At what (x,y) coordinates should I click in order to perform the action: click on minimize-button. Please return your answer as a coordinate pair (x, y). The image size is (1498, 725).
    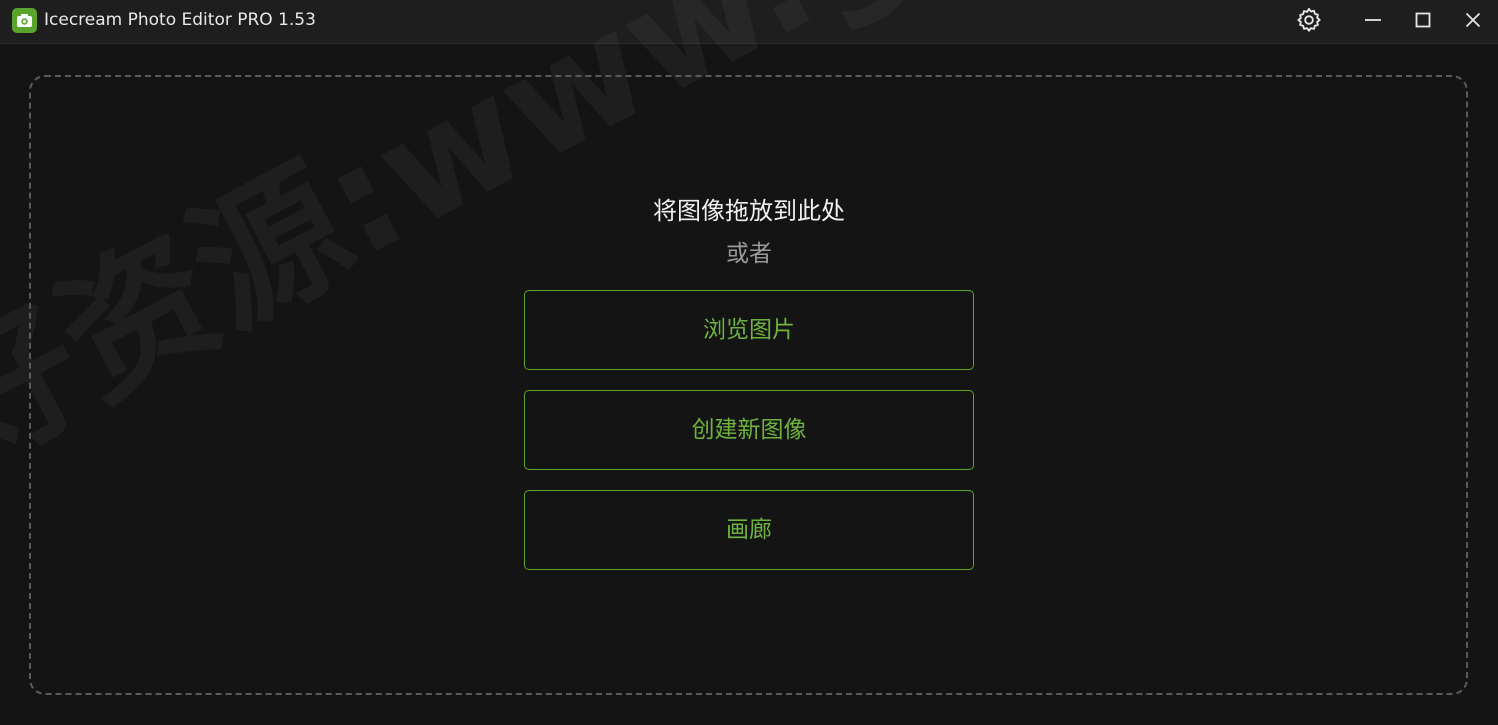
    Looking at the image, I should click on (1373, 20).